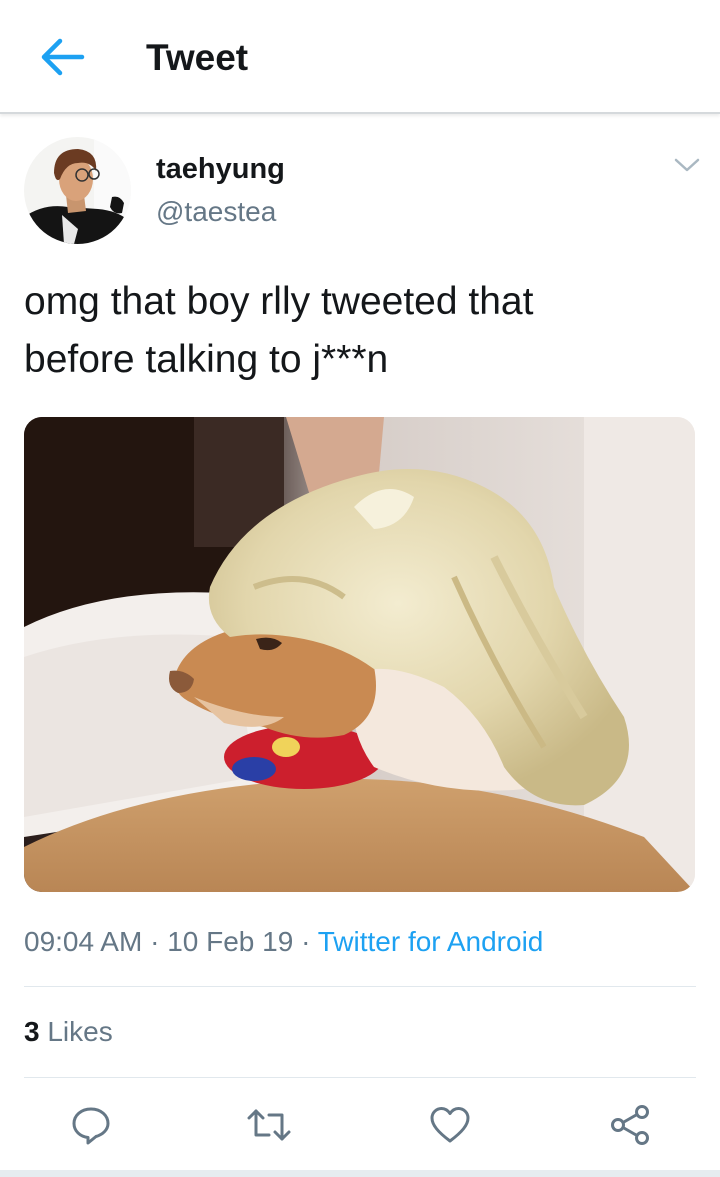  What do you see at coordinates (431, 941) in the screenshot?
I see `tweet-source-link: Twitter for Android` at bounding box center [431, 941].